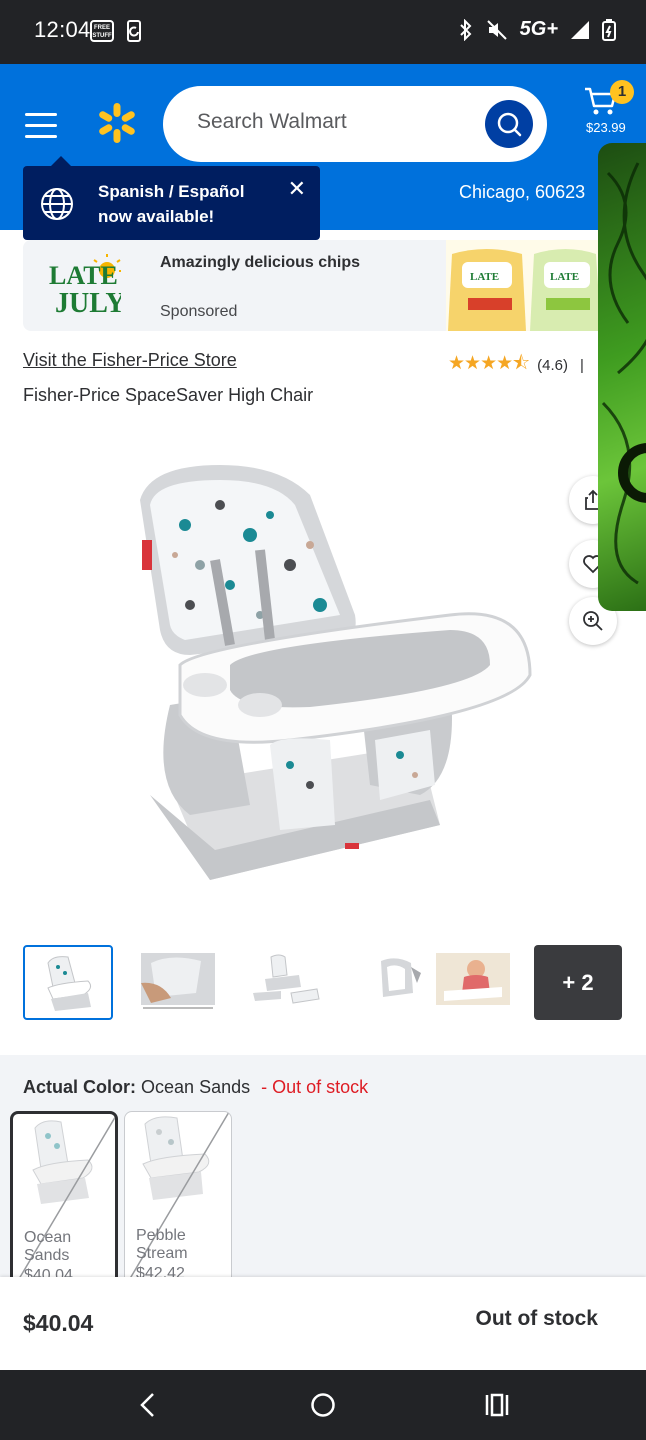  Describe the element at coordinates (80, 1087) in the screenshot. I see `color-label-title: Actual Color:` at that location.